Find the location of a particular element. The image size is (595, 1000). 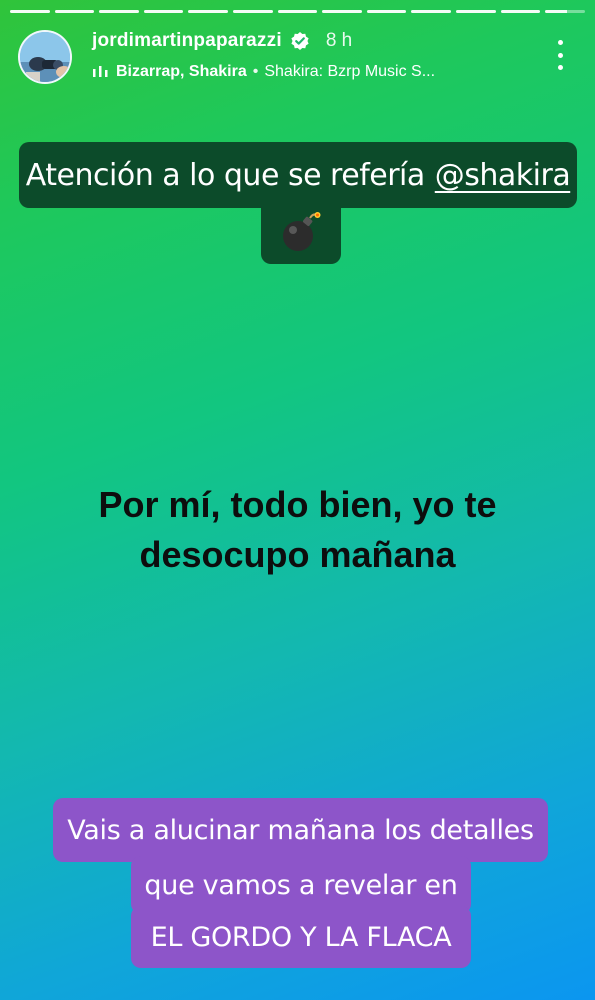

user-info: jordimartinpaparazzi 8 h is located at coordinates (222, 41).